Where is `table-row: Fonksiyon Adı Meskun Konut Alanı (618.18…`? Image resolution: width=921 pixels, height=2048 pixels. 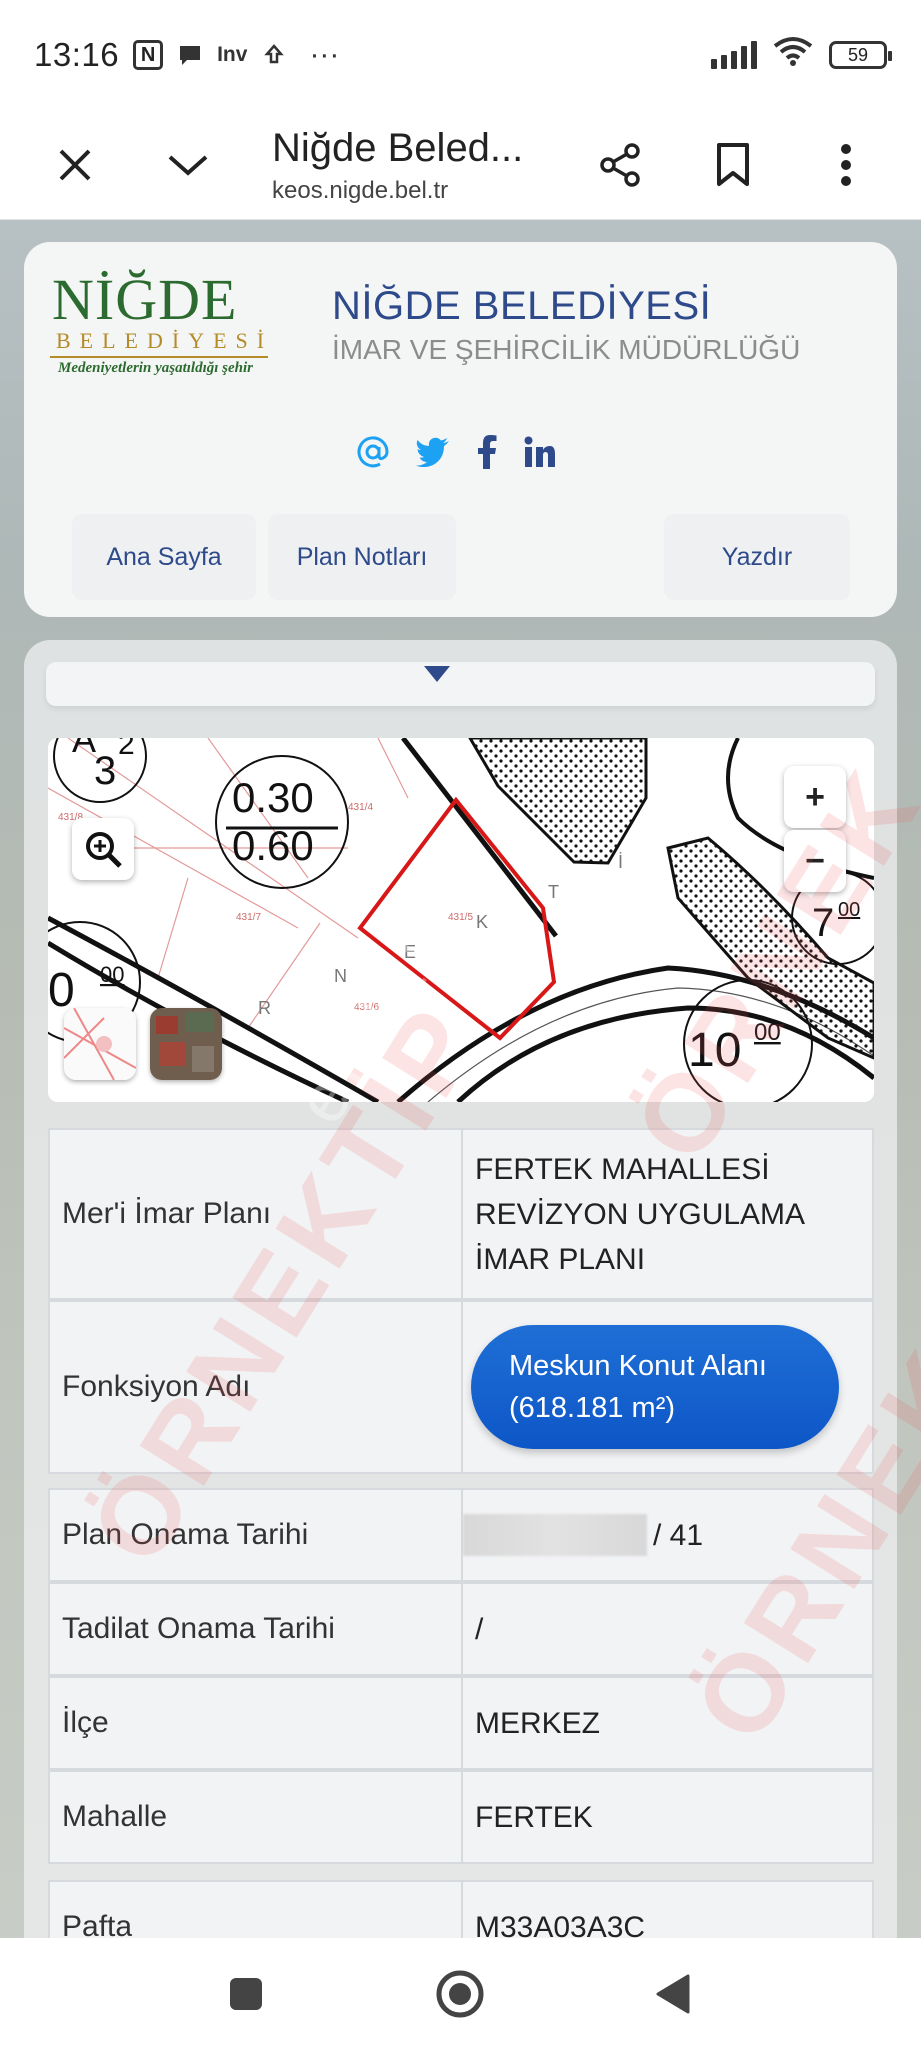
table-row: Fonksiyon Adı Meskun Konut Alanı (618.18… is located at coordinates (461, 1387).